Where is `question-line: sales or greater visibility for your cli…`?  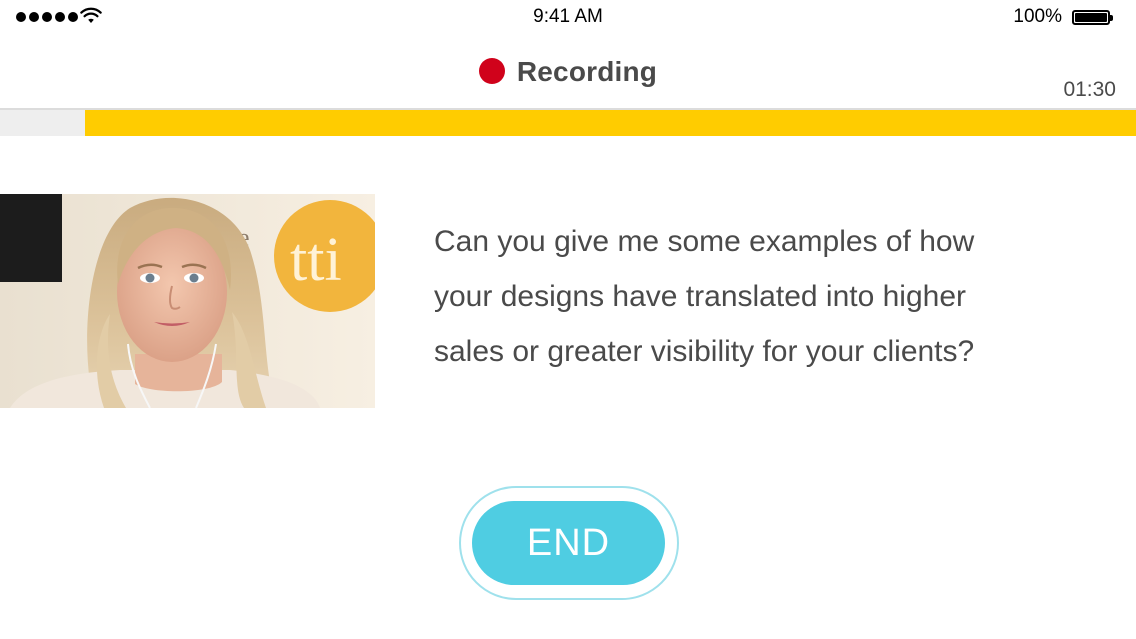
question-line: sales or greater visibility for your cli… is located at coordinates (704, 351).